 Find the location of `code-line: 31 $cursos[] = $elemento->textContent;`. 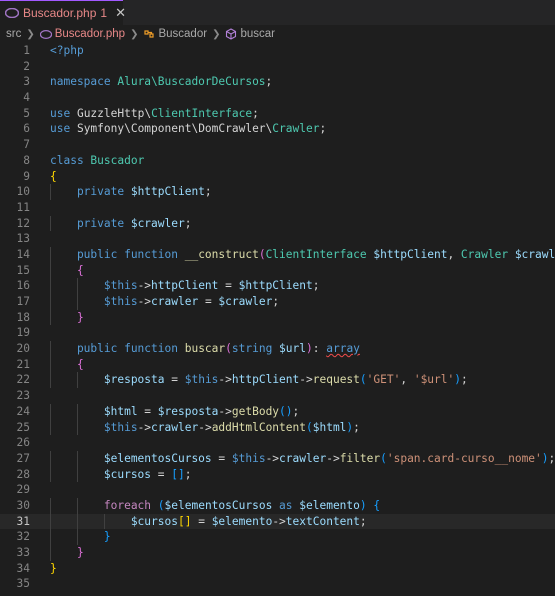

code-line: 31 $cursos[] = $elemento->textContent; is located at coordinates (277, 521).